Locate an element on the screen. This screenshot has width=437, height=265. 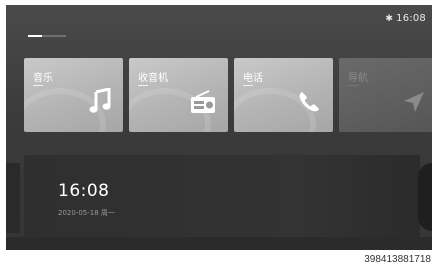
clock-date: 2020-05-18 周一 is located at coordinates (86, 213).